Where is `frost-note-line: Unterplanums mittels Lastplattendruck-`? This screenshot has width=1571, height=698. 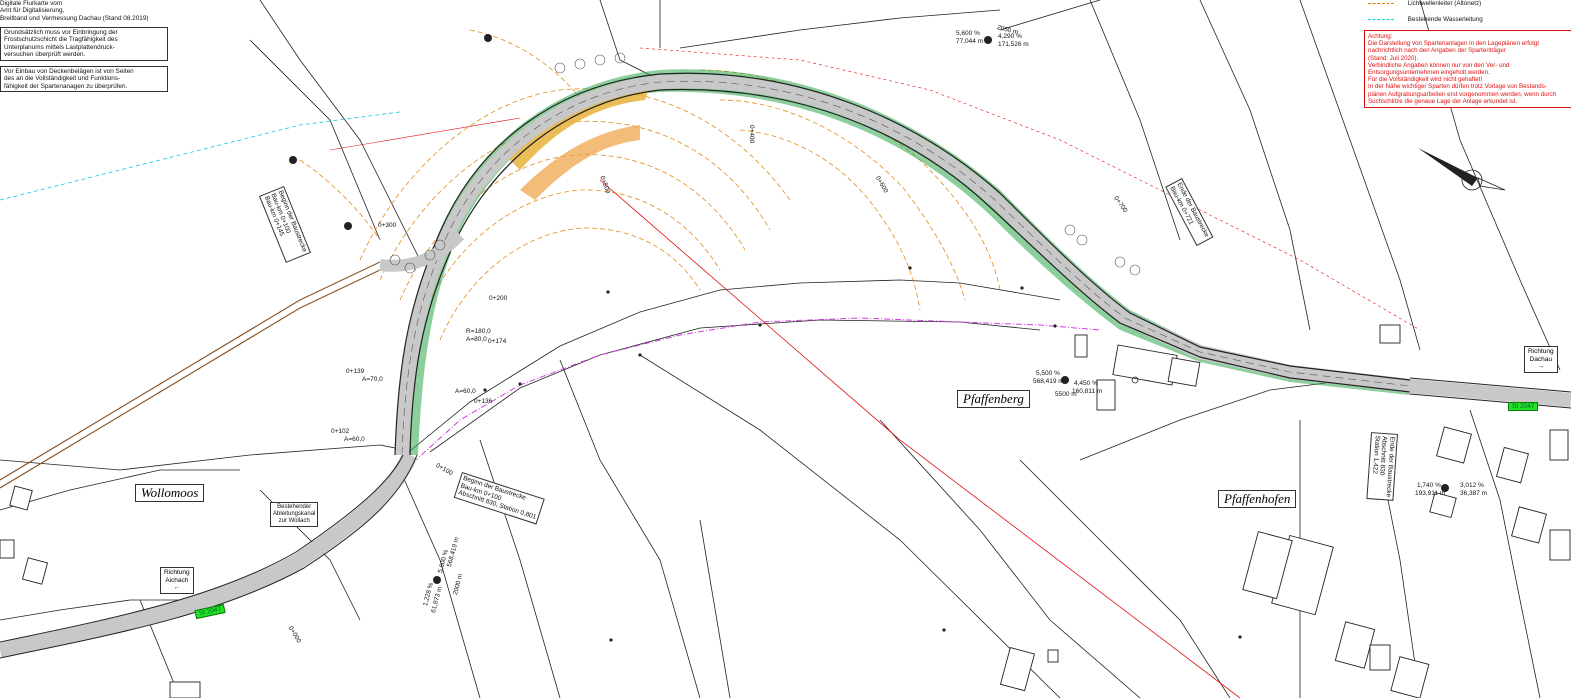
frost-note-line: Unterplanums mittels Lastplattendruck- is located at coordinates (59, 47).